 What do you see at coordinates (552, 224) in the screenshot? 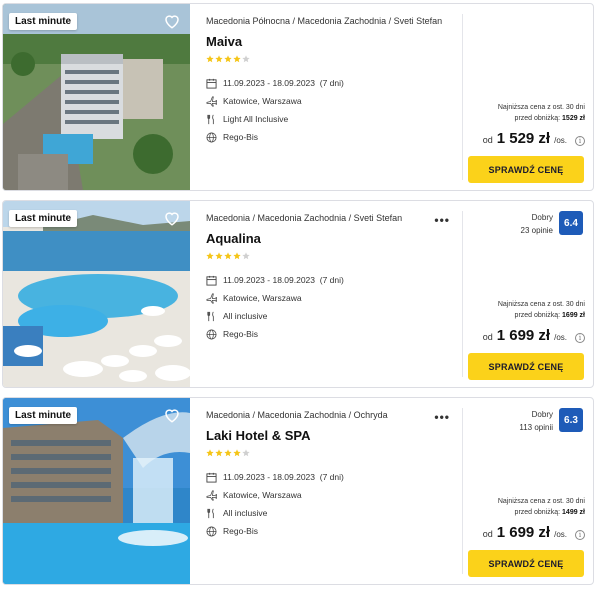
I see `review-rating: Dobry 23 opinie 6.4` at bounding box center [552, 224].